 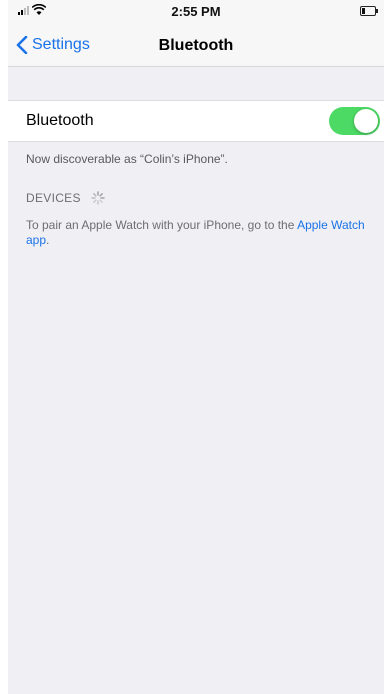 I want to click on battery-icon, so click(x=369, y=11).